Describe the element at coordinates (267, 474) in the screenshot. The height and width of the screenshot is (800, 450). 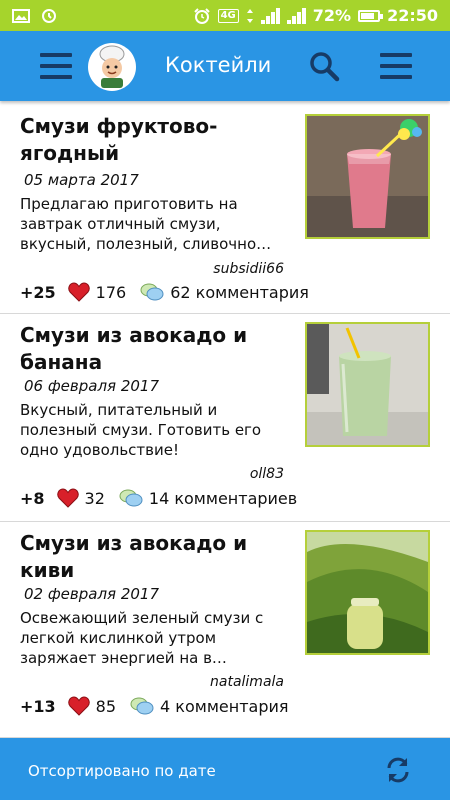
I see `article-author: oll83` at that location.